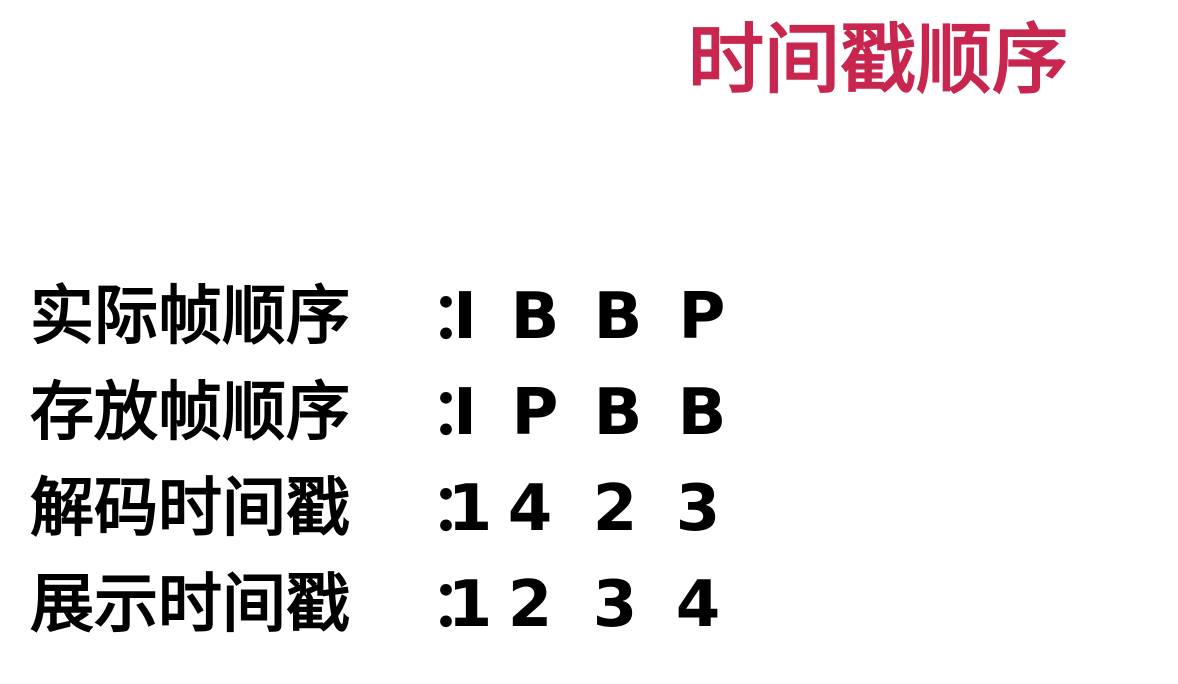  I want to click on slide-title: 时间戳顺序, so click(878, 59).